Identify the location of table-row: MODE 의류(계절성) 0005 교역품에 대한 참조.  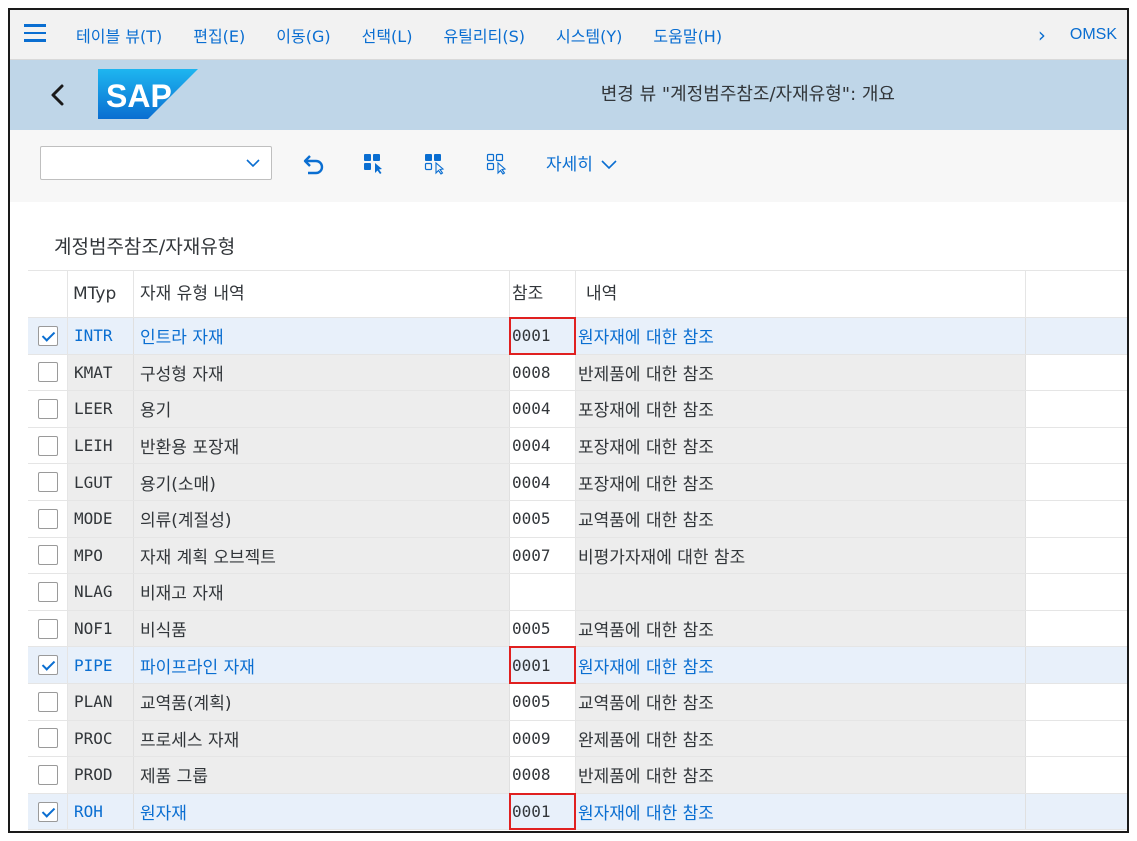
(577, 519).